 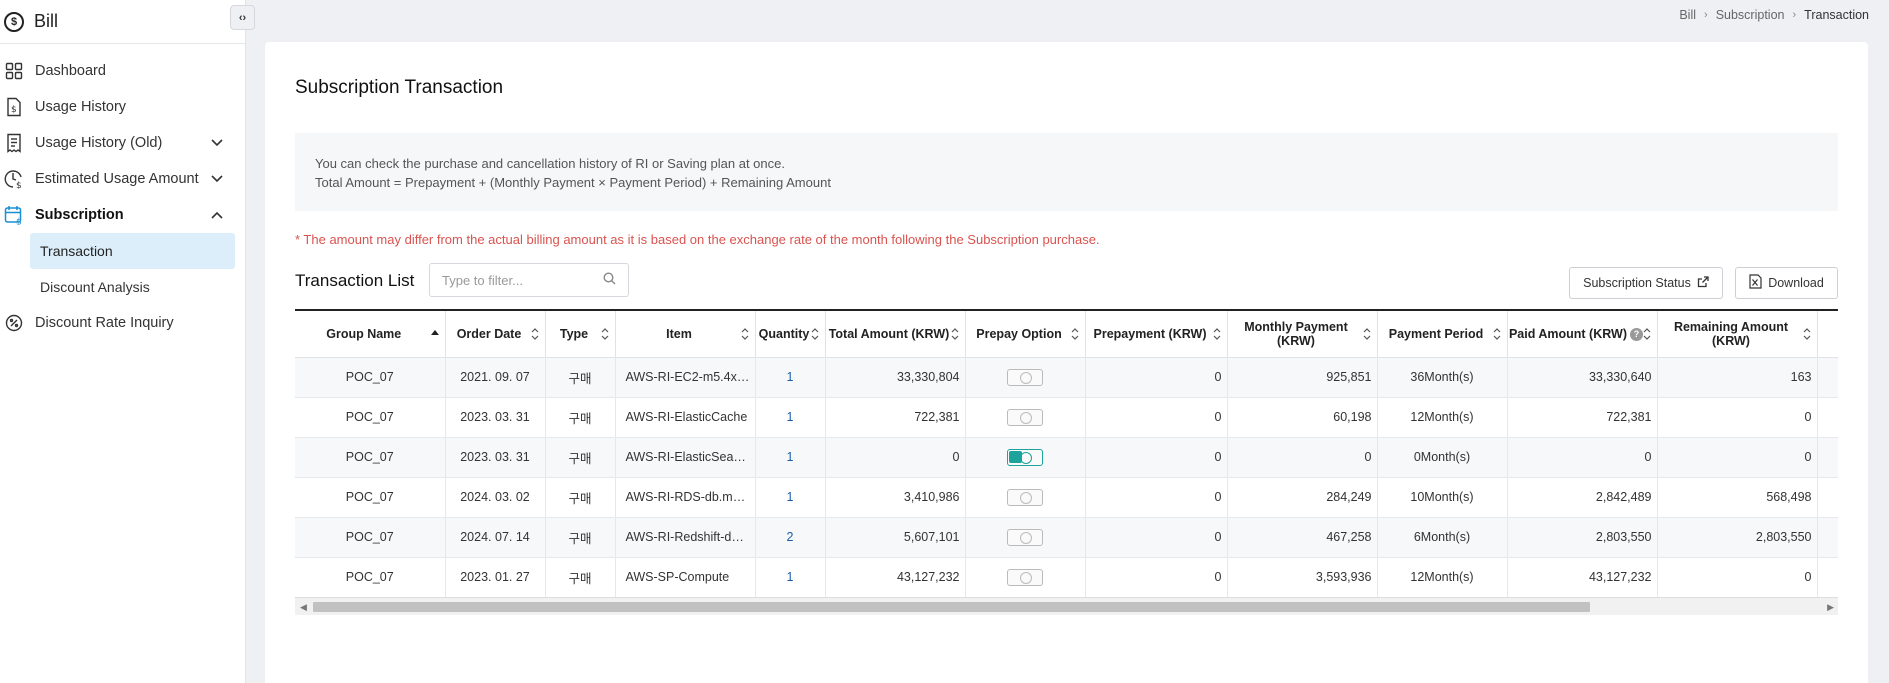 I want to click on search-icon, so click(x=609, y=280).